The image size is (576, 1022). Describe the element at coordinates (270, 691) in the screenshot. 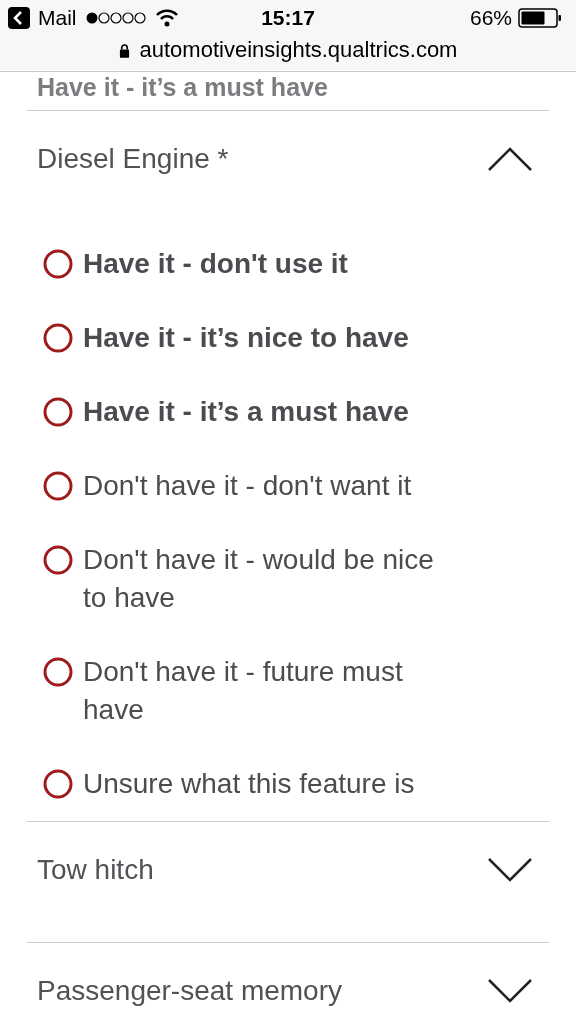

I see `option-label: Don't have it - future must have` at that location.